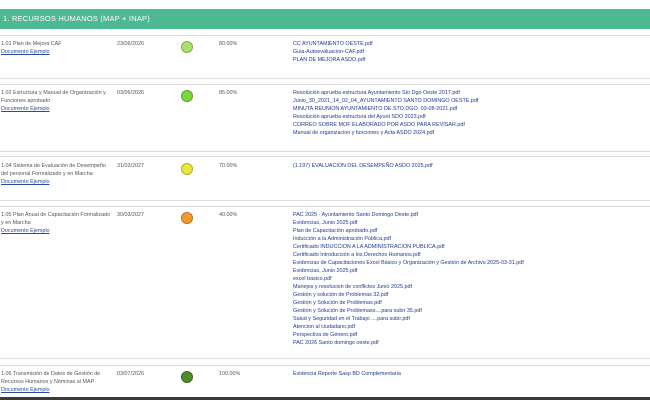 This screenshot has width=650, height=400. Describe the element at coordinates (443, 231) in the screenshot. I see `document-link: Plan de Capacitación aprobado.pdf` at that location.